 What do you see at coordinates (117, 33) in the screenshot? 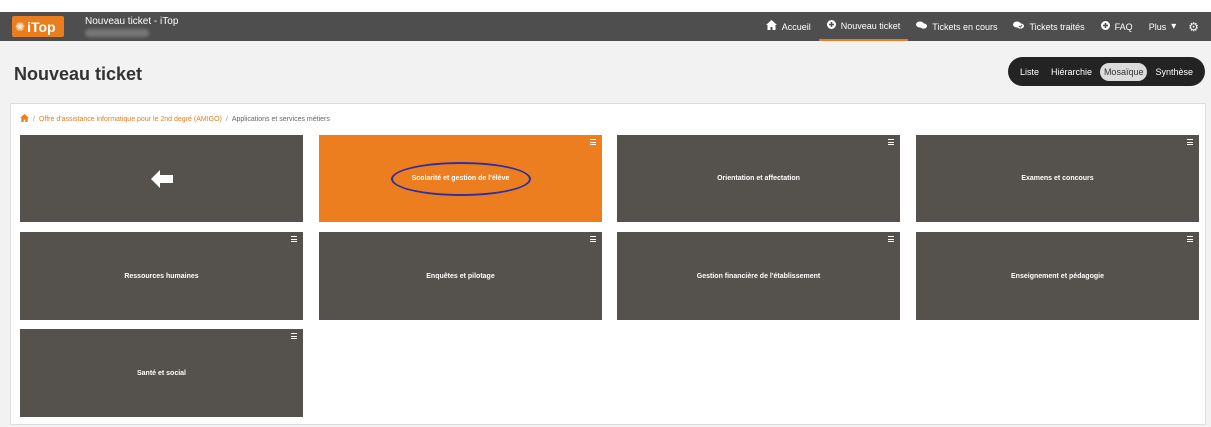
I see `blurred-user-info` at bounding box center [117, 33].